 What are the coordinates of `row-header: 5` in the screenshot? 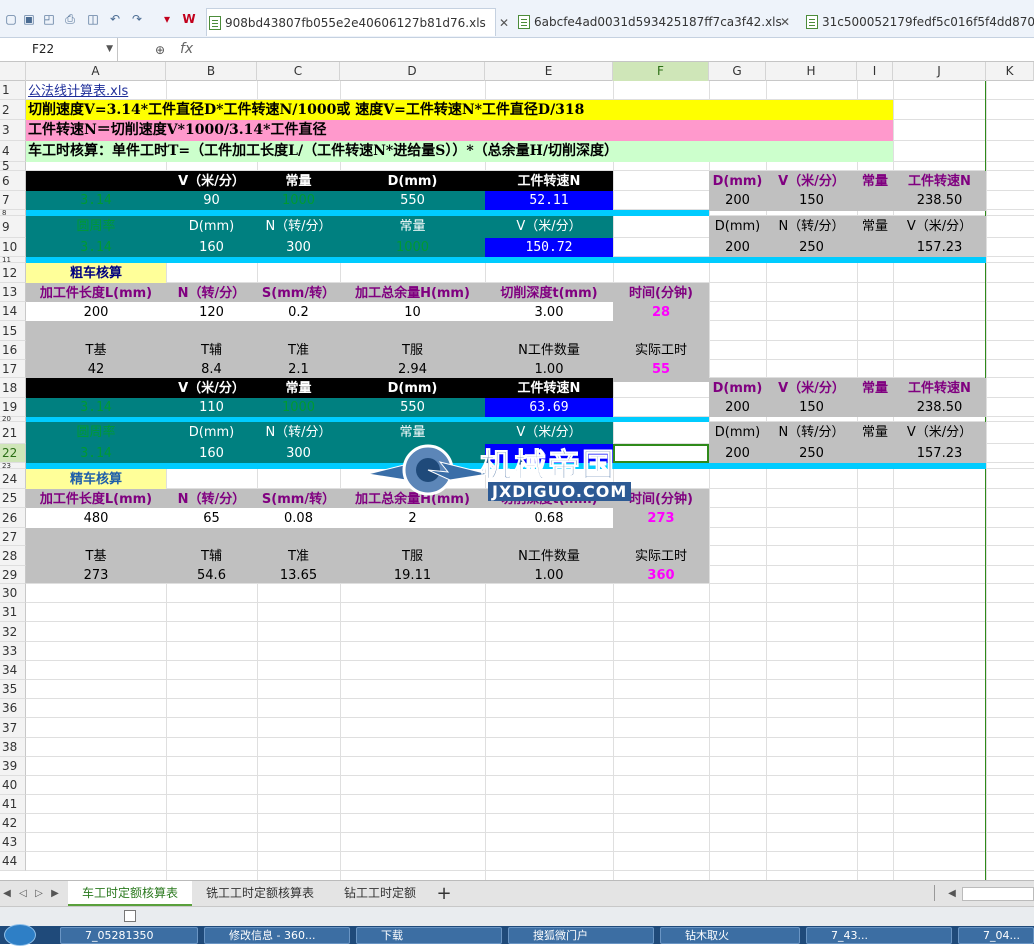 It's located at (13, 166).